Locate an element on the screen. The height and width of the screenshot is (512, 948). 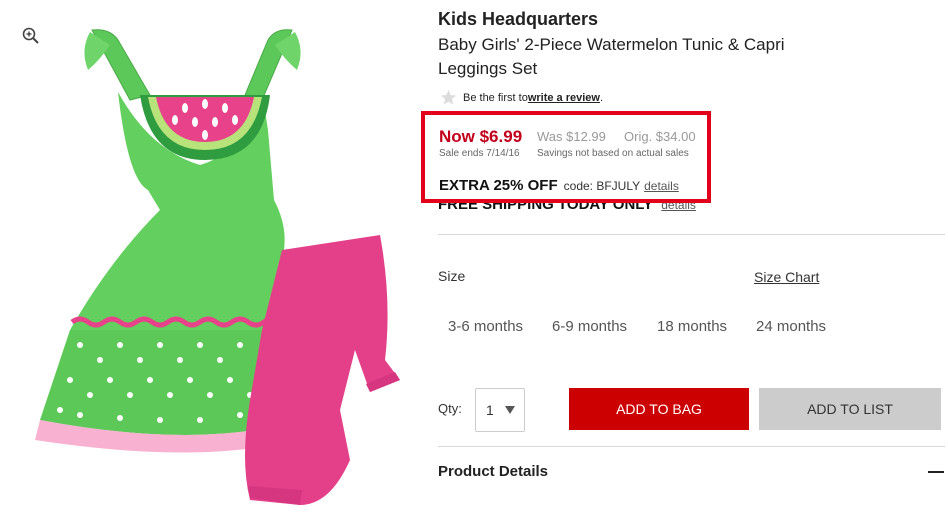
size-option-3-6-months: 3-6 months is located at coordinates (485, 326).